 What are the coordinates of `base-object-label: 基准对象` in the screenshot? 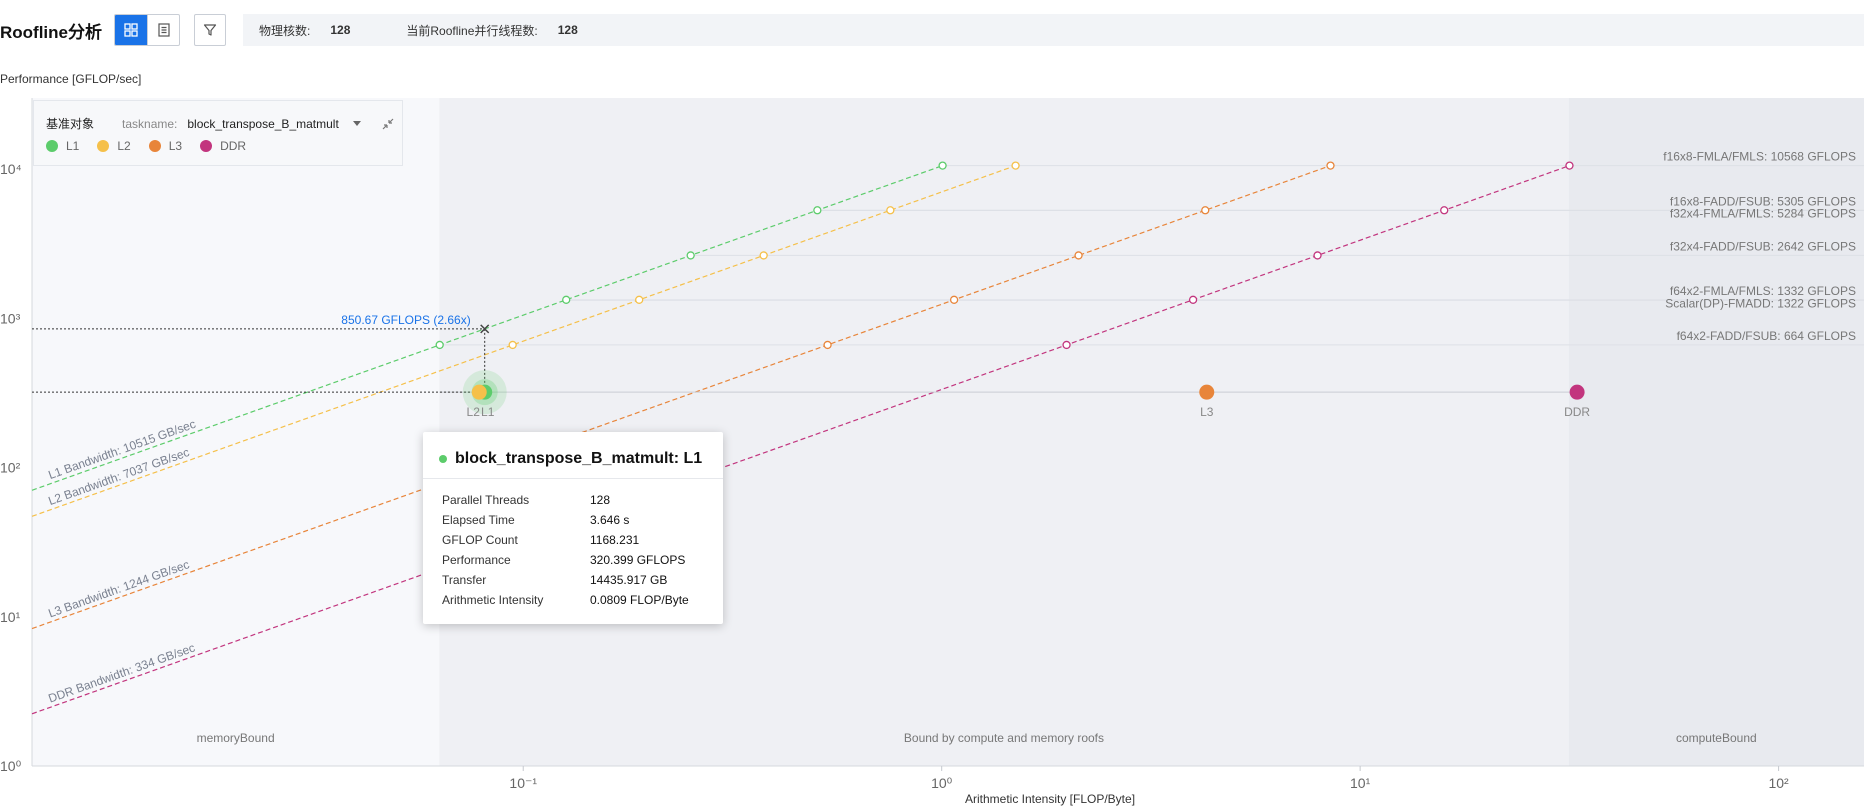 It's located at (70, 124).